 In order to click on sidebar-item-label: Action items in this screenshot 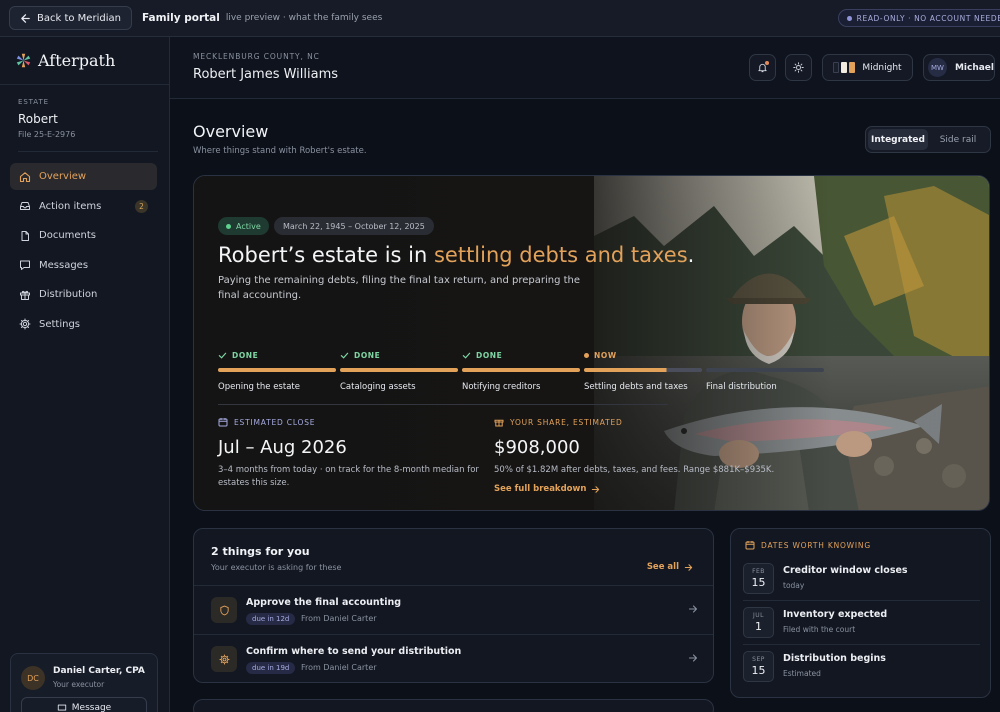, I will do `click(70, 206)`.